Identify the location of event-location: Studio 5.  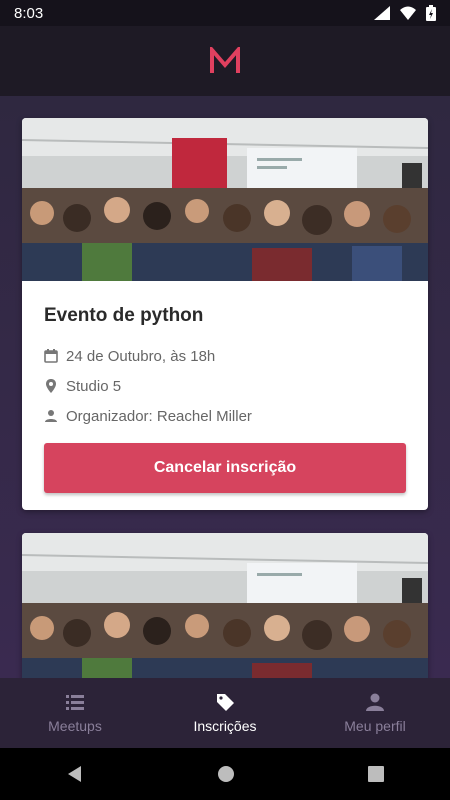
(94, 386).